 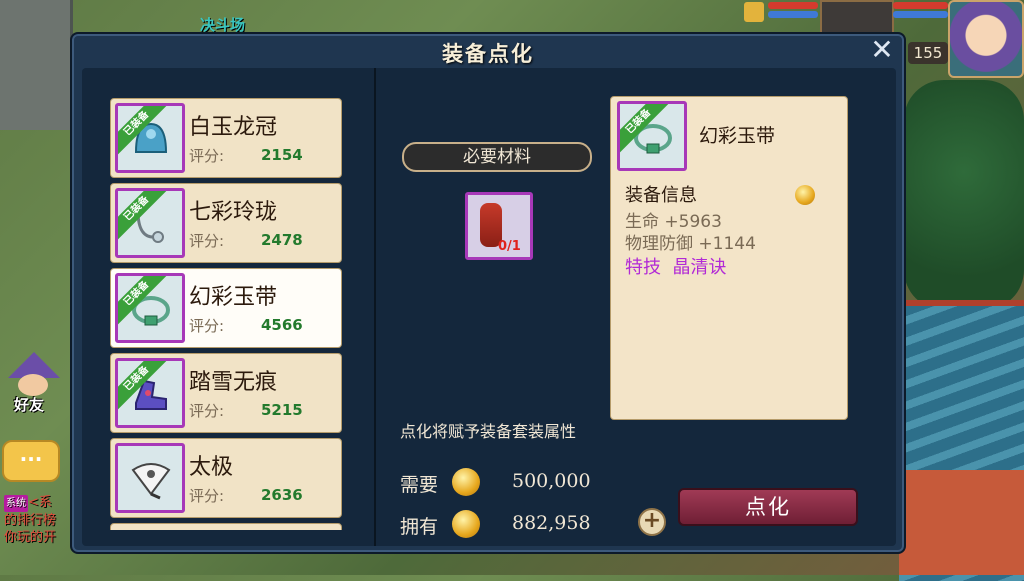 I want to click on chat-feed: 系统 <系 的排行榜 你玩的开, so click(x=39, y=520).